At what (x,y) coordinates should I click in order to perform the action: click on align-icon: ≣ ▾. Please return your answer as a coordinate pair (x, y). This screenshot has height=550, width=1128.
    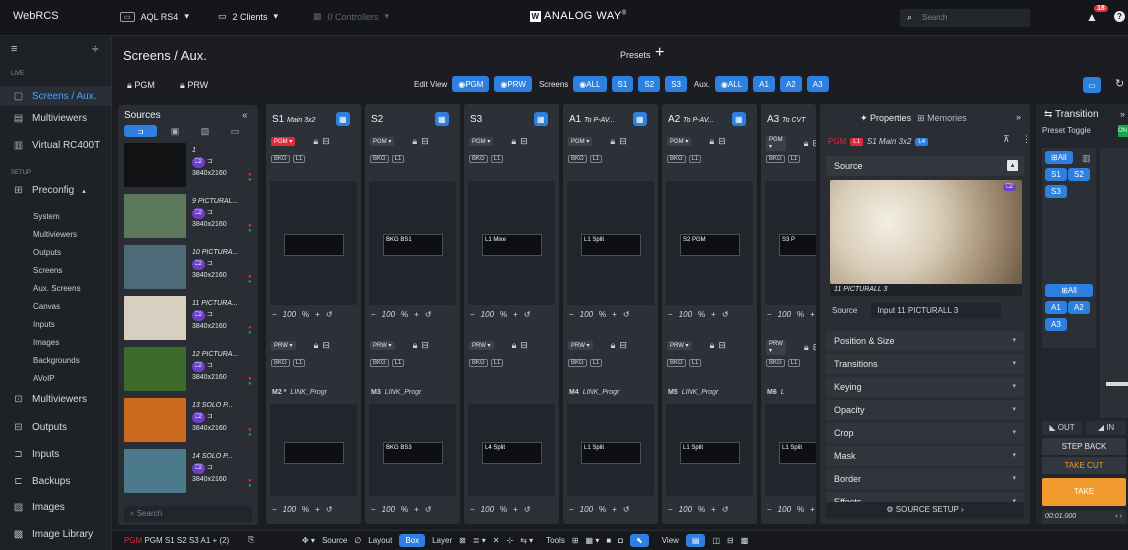
    Looking at the image, I should click on (479, 540).